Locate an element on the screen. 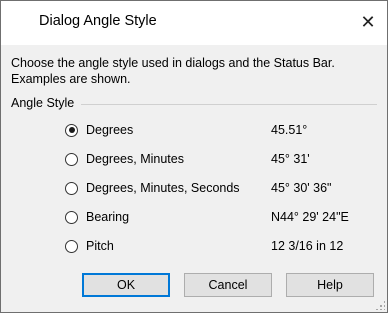 The height and width of the screenshot is (313, 388). title-bar: Dialog Angle Style ✕ is located at coordinates (194, 23).